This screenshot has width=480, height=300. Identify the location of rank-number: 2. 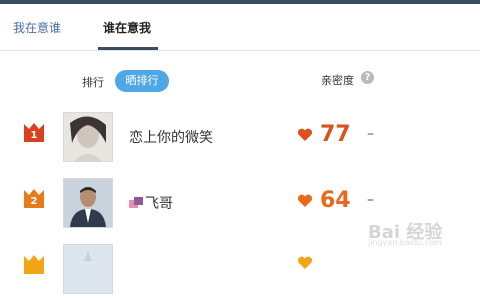
(34, 201).